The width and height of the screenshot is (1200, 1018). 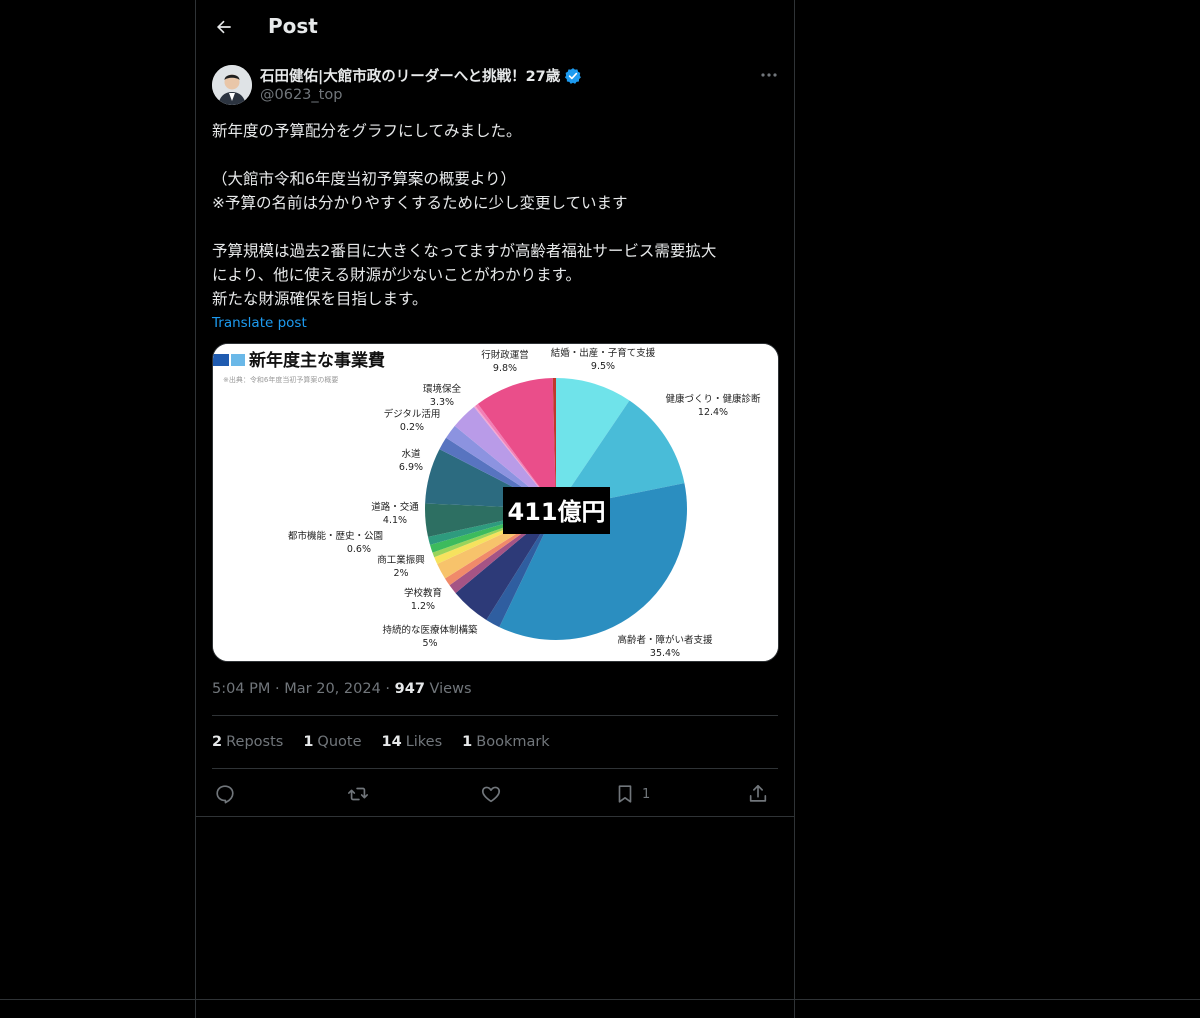 I want to click on likes-stat: 14 Likes, so click(x=412, y=742).